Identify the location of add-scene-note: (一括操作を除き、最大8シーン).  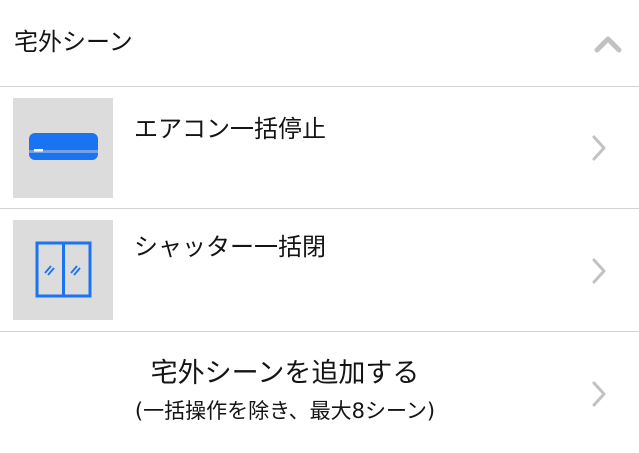
(285, 411).